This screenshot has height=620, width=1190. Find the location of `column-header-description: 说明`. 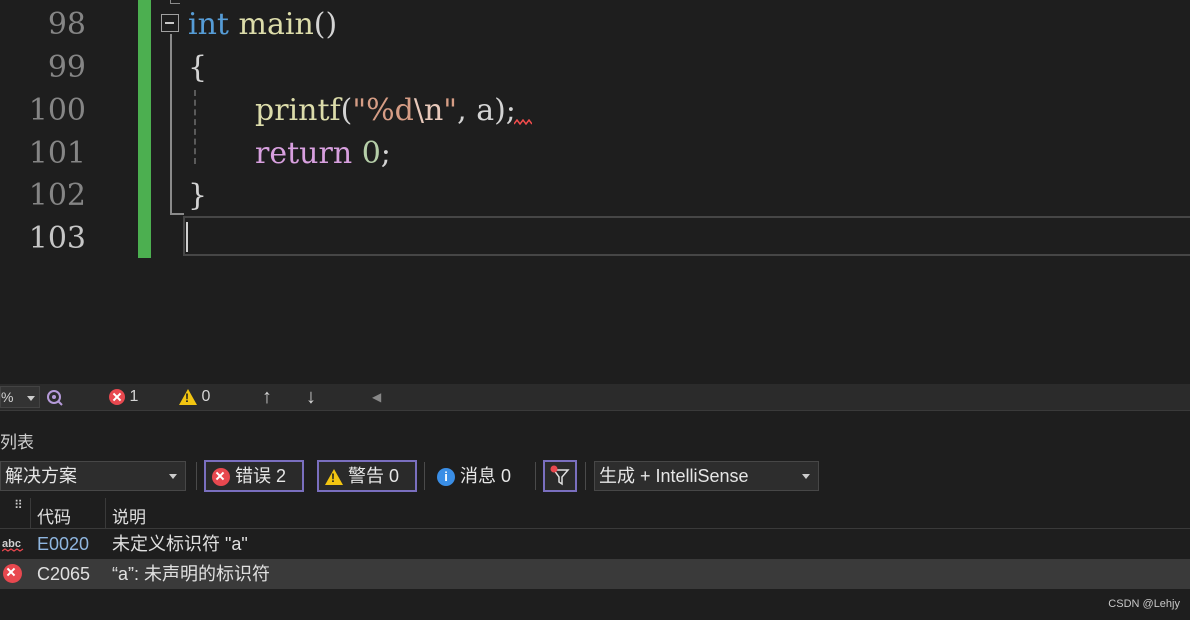

column-header-description: 说明 is located at coordinates (129, 515).